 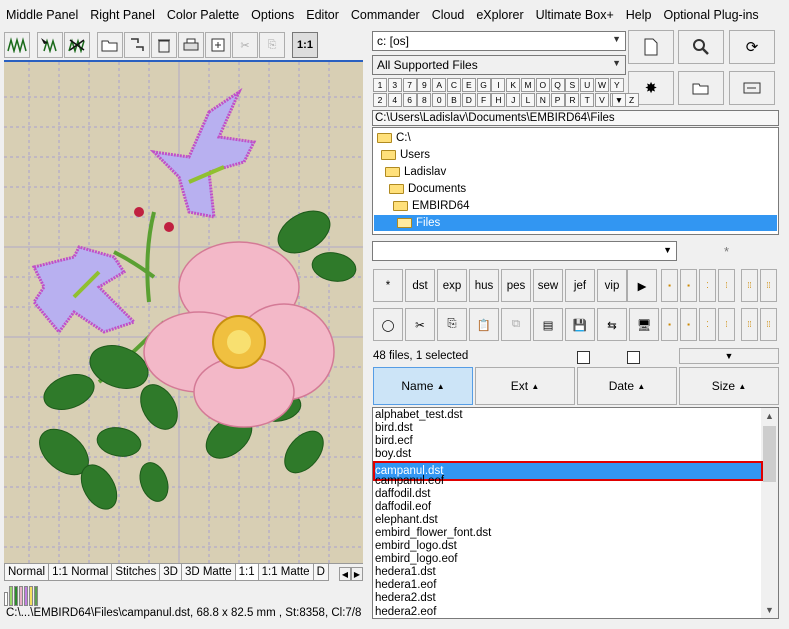 What do you see at coordinates (405, 572) in the screenshot?
I see `file-row: hedera1.dst` at bounding box center [405, 572].